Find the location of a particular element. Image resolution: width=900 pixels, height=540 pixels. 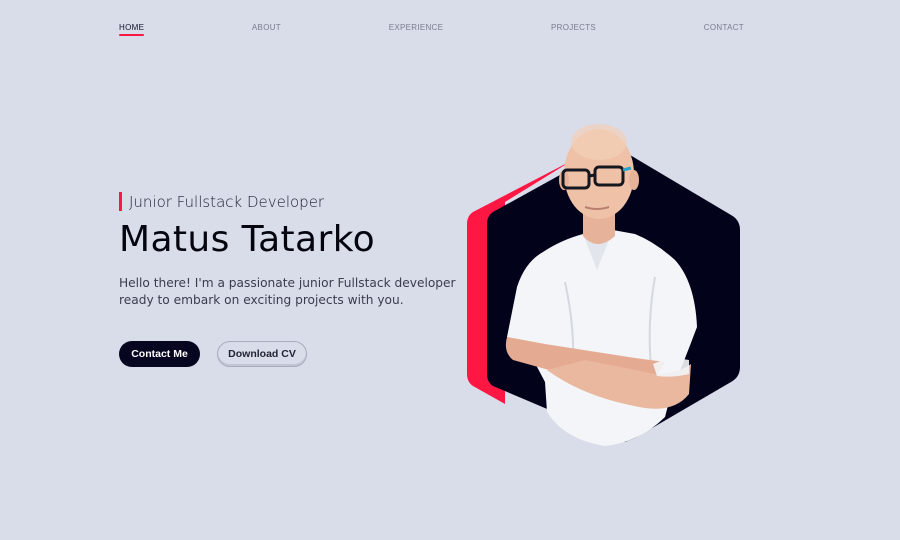

nav-item-about: ABOUT is located at coordinates (266, 28).